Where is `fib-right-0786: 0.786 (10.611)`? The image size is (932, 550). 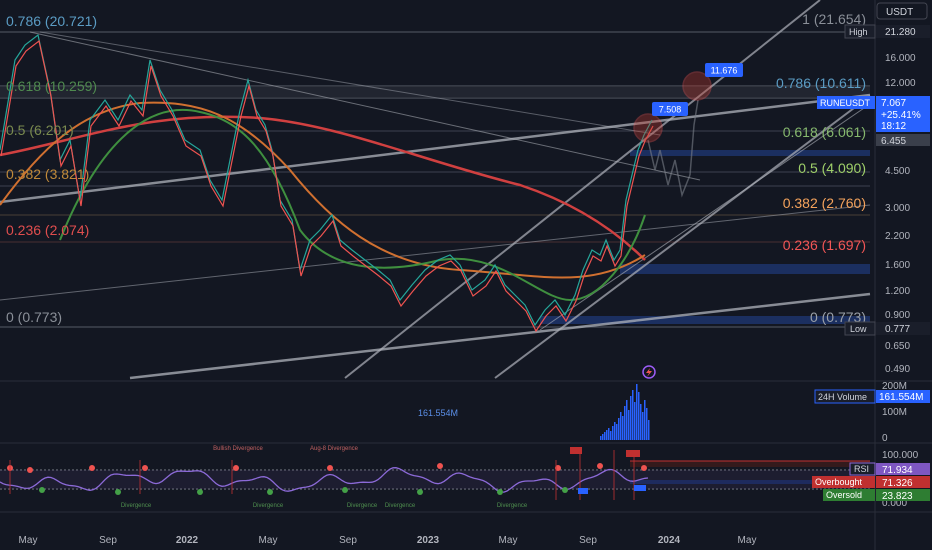
fib-right-0786: 0.786 (10.611) is located at coordinates (821, 83).